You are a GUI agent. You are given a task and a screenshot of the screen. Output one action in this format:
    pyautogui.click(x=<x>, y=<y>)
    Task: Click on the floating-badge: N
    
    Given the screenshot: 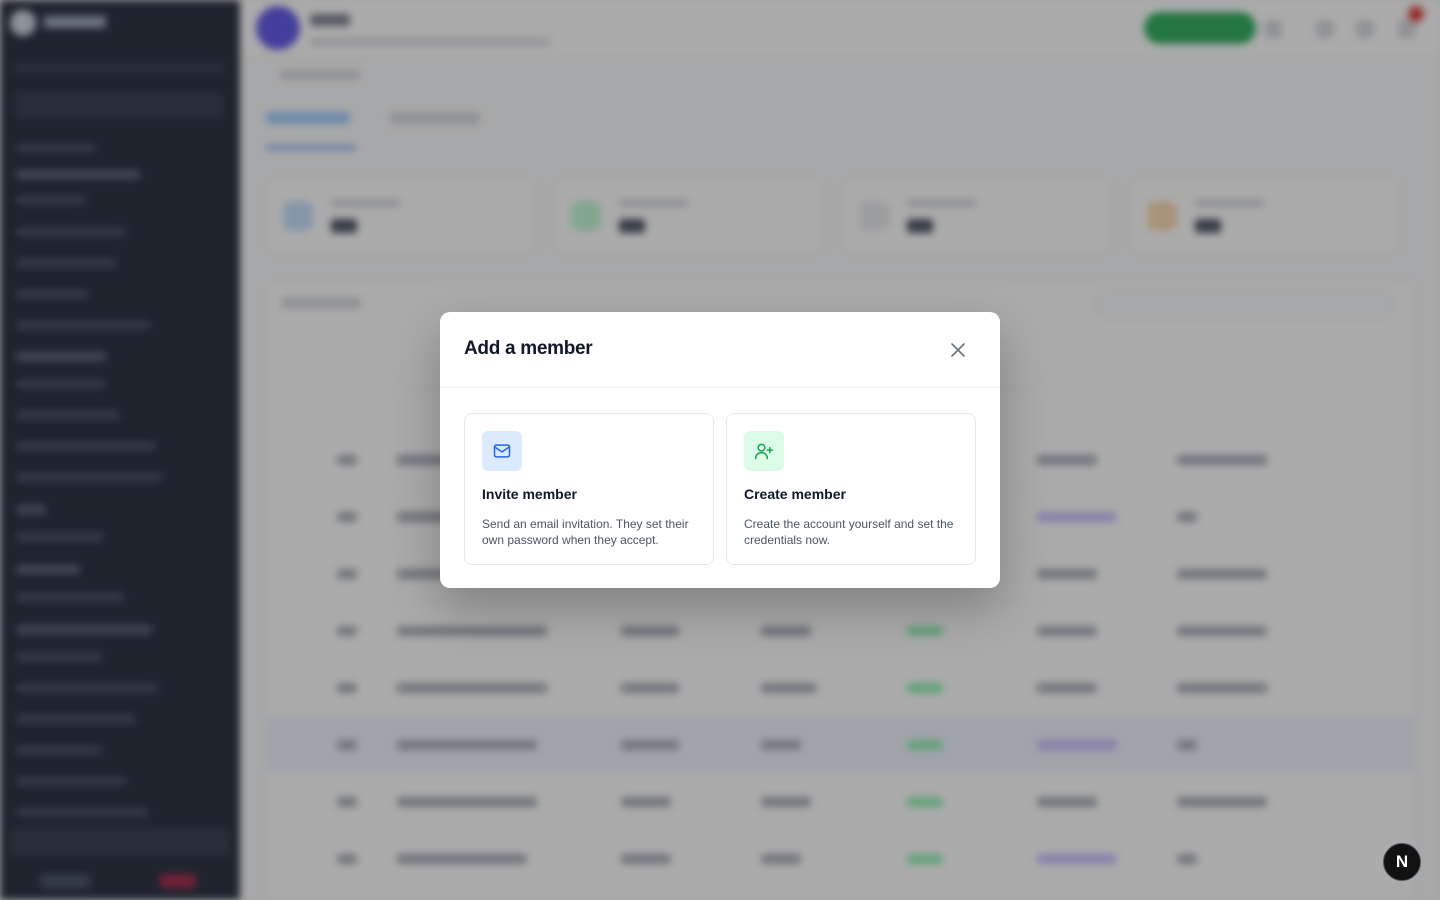 What is the action you would take?
    pyautogui.click(x=1402, y=862)
    